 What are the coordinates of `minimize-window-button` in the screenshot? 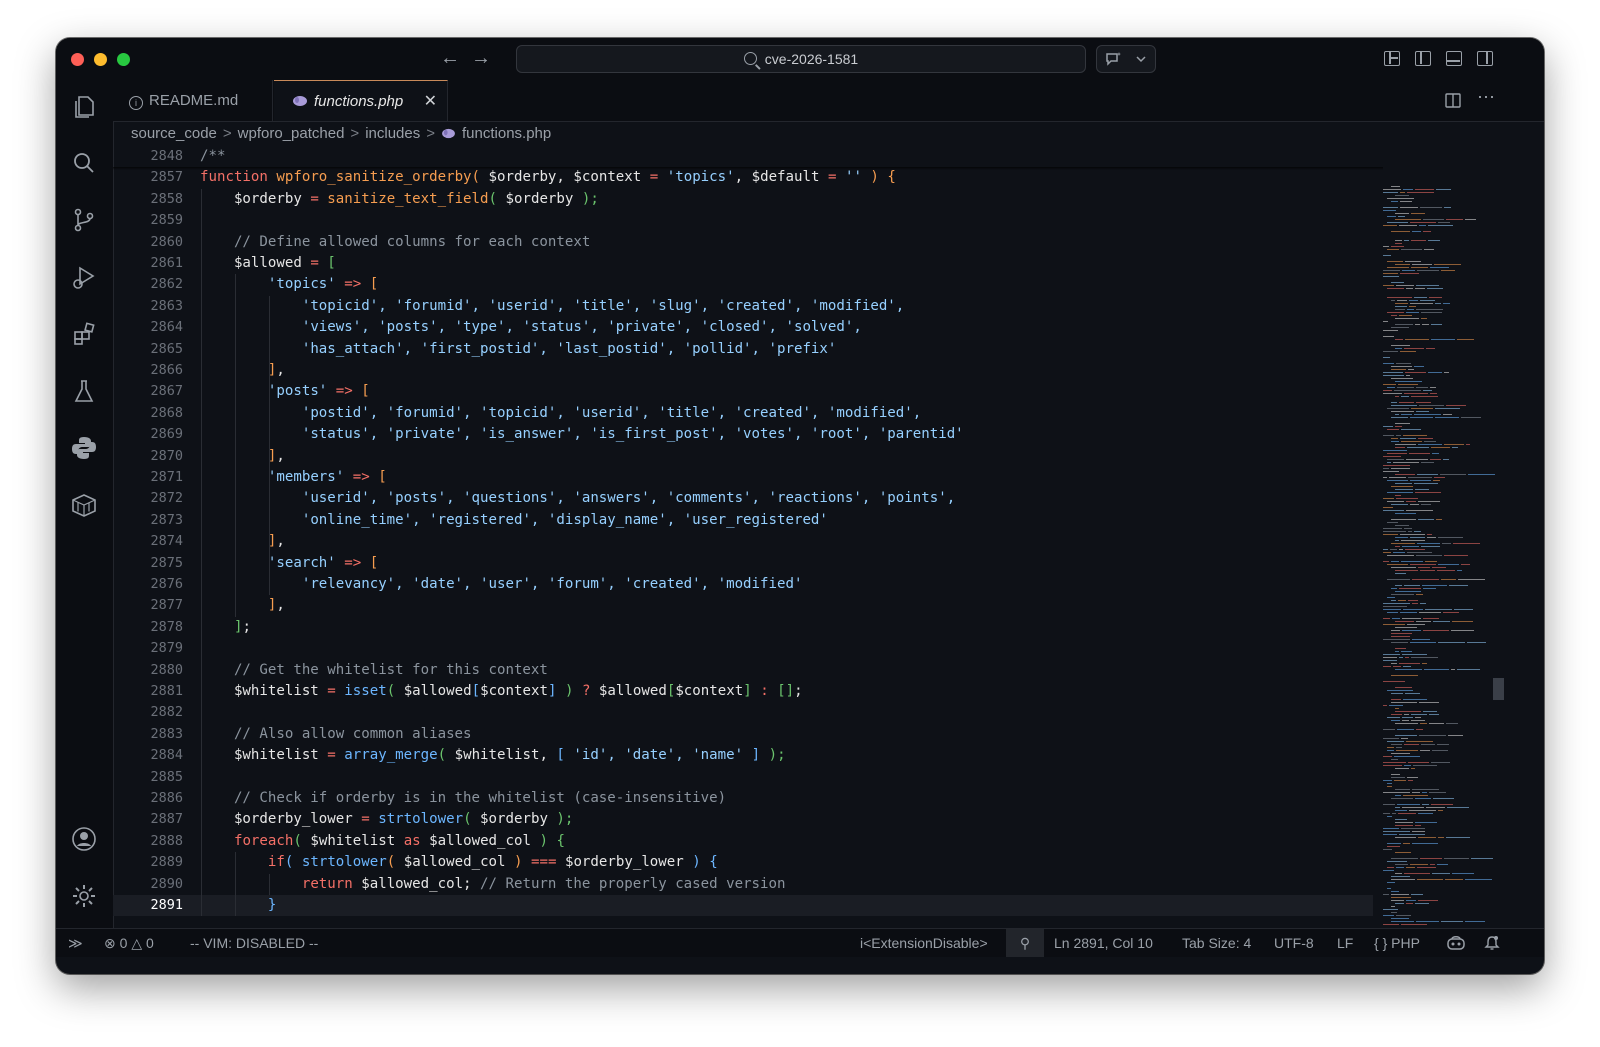 It's located at (100, 59).